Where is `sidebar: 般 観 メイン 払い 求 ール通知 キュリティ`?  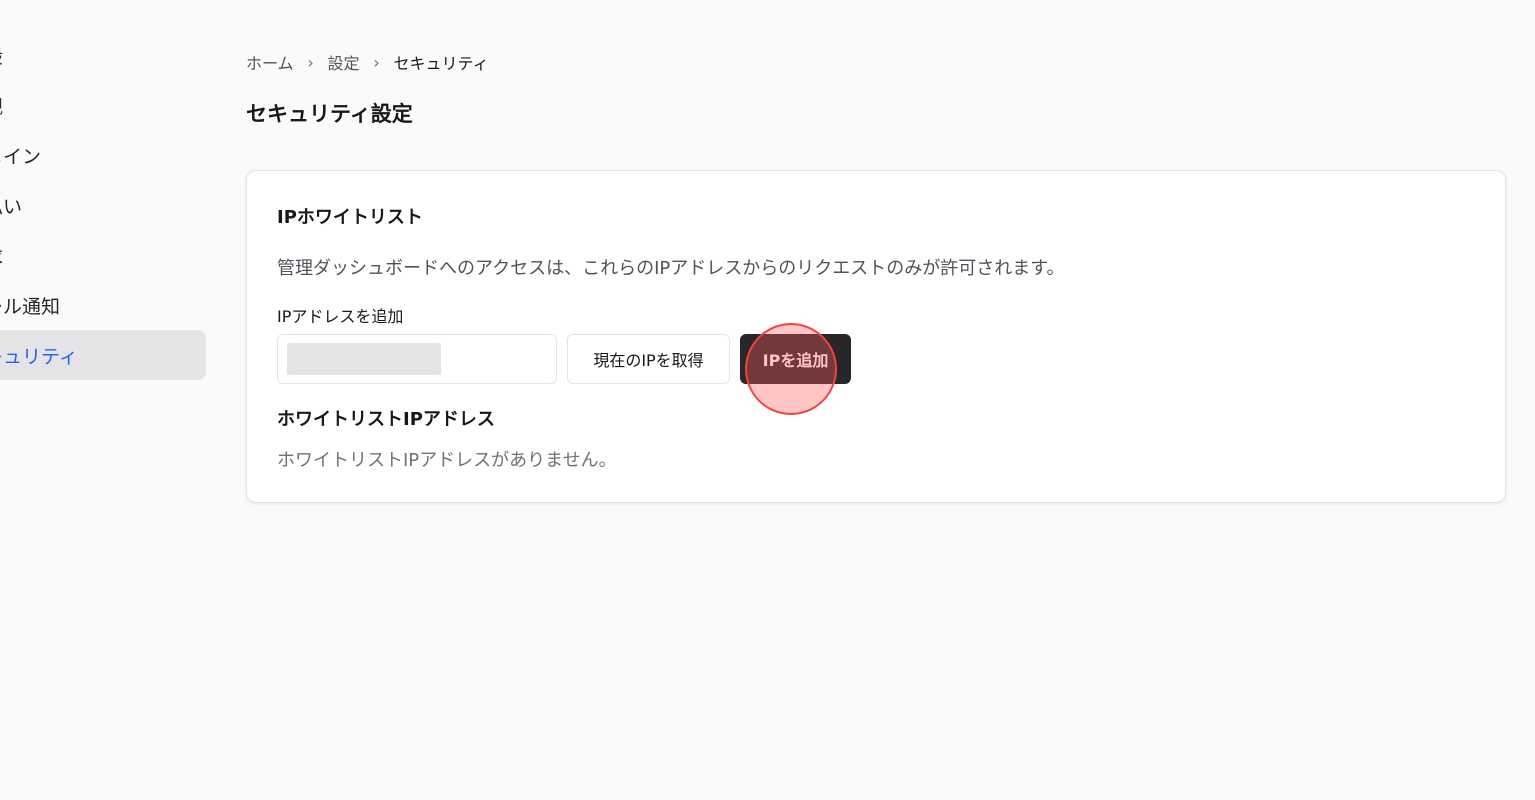
sidebar: 般 観 メイン 払い 求 ール通知 キュリティ is located at coordinates (103, 205).